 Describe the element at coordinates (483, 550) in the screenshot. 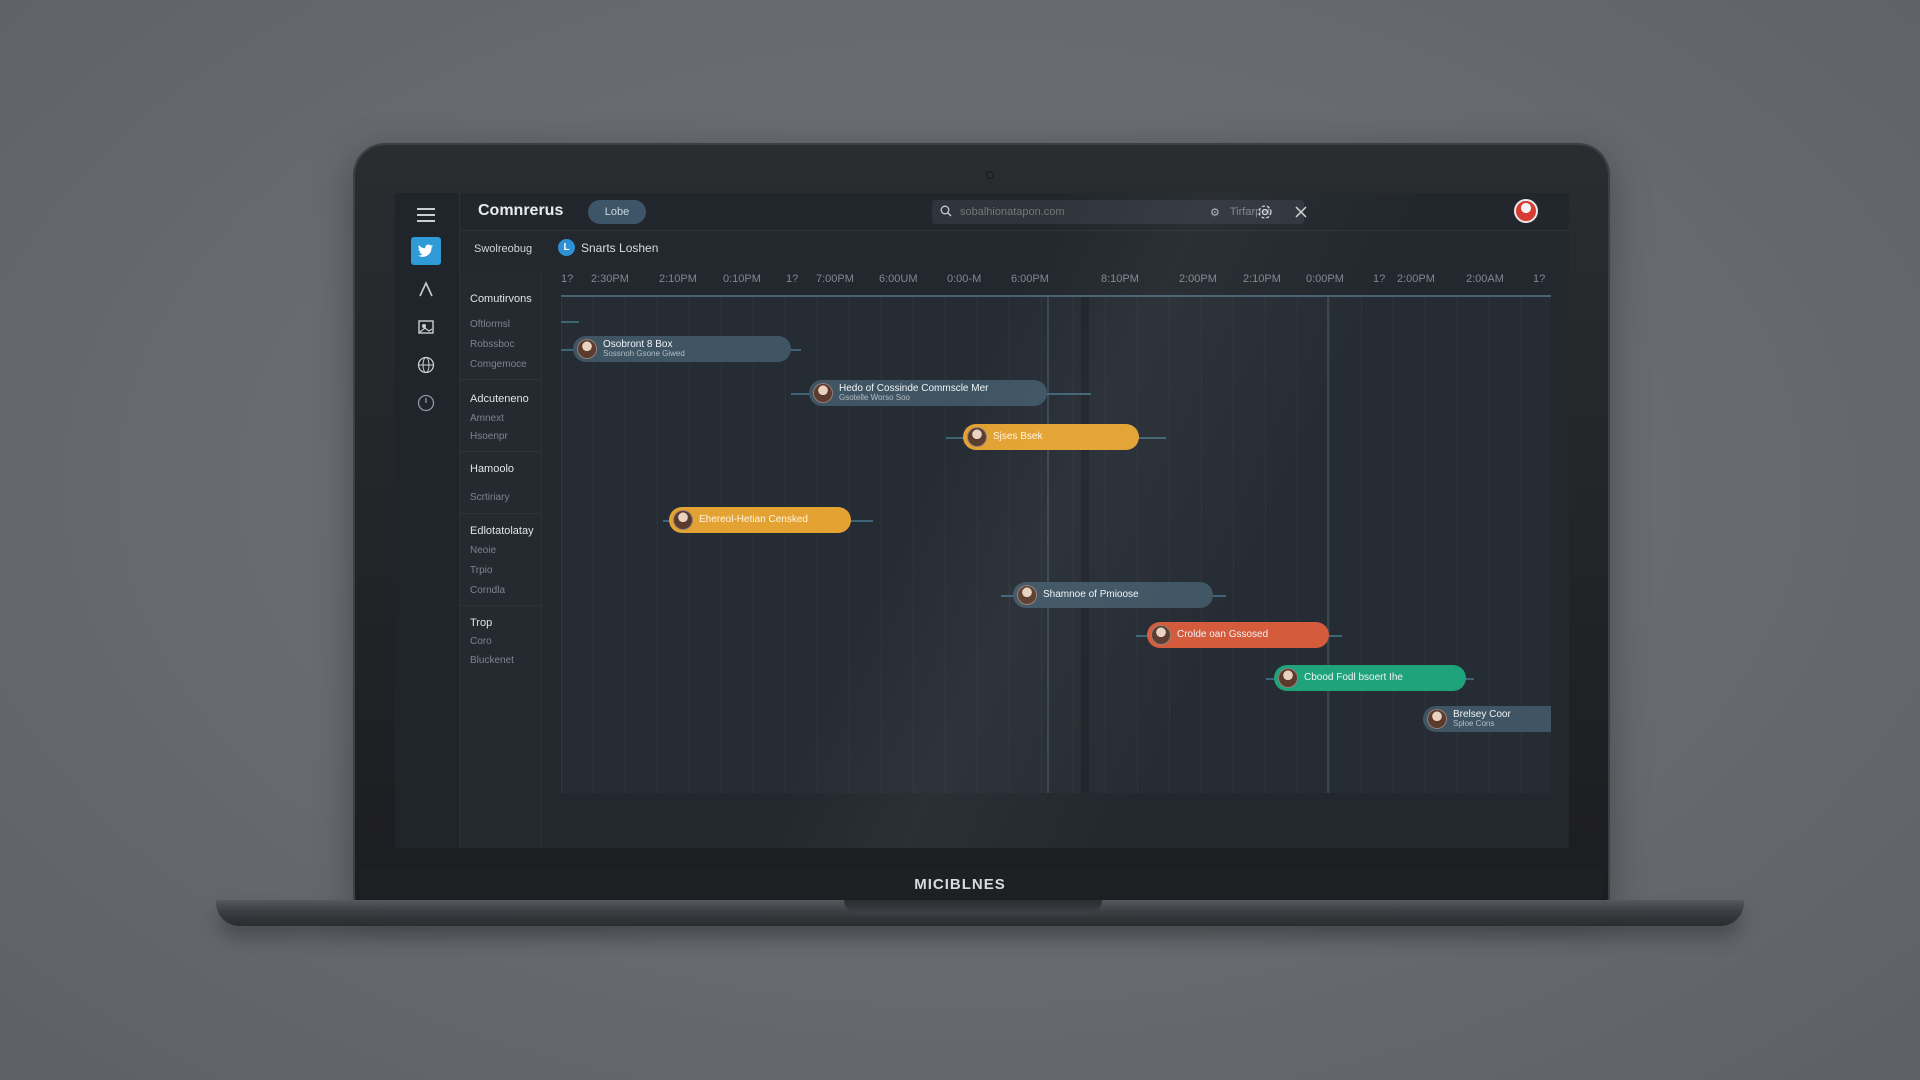

I see `sidebar-item: Neoie` at that location.